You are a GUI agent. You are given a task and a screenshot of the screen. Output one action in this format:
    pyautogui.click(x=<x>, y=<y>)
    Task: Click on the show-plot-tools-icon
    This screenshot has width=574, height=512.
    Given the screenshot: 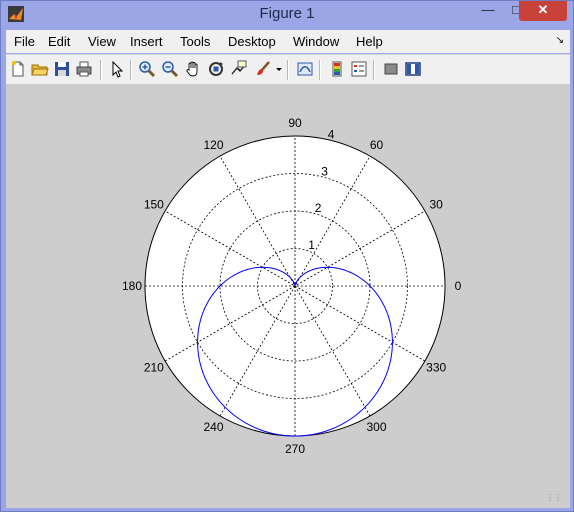 What is the action you would take?
    pyautogui.click(x=413, y=69)
    